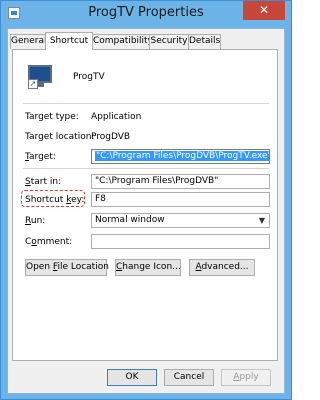 This screenshot has height=400, width=320. What do you see at coordinates (180, 199) in the screenshot?
I see `shortcut-key-field: F8` at bounding box center [180, 199].